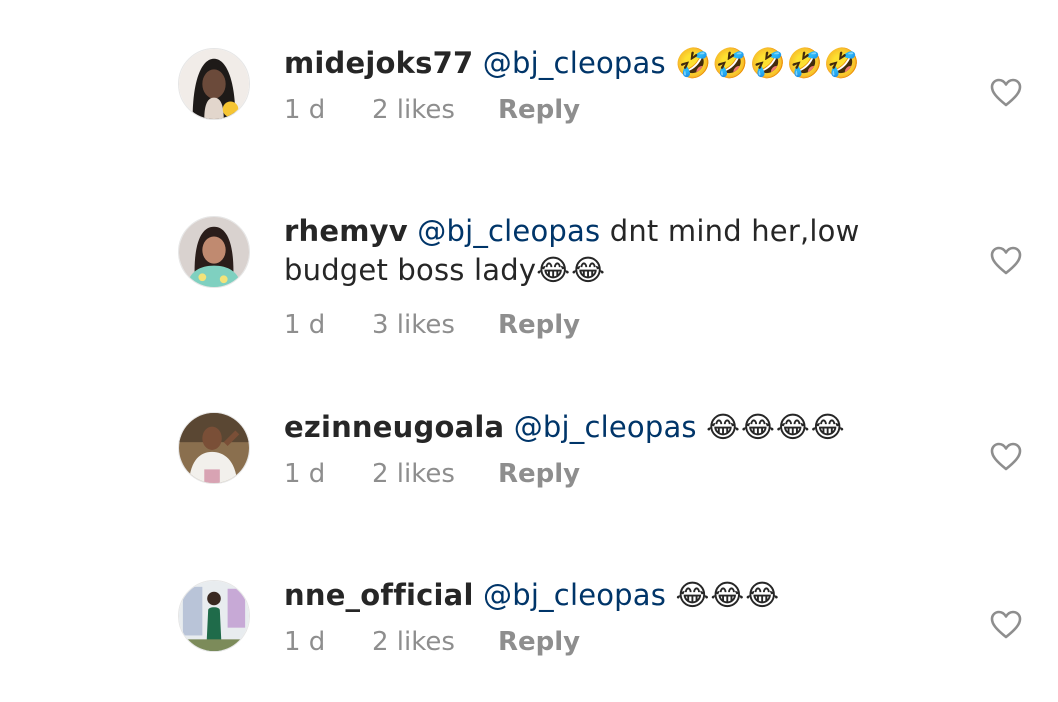 The height and width of the screenshot is (702, 1058). Describe the element at coordinates (435, 325) in the screenshot. I see `comment-likes: 3 likes` at that location.